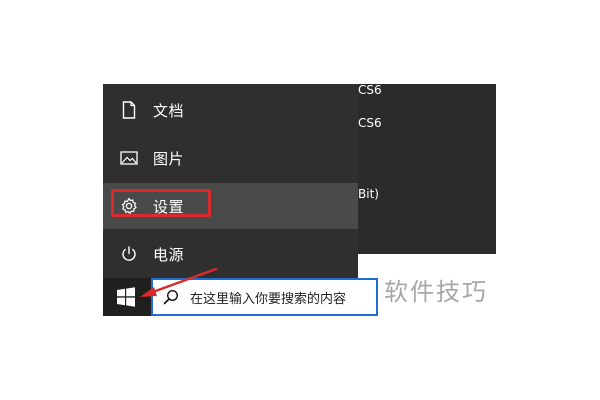 Image resolution: width=600 pixels, height=400 pixels. Describe the element at coordinates (427, 168) in the screenshot. I see `app-list-panel: CS6 CS6 Bit)` at that location.